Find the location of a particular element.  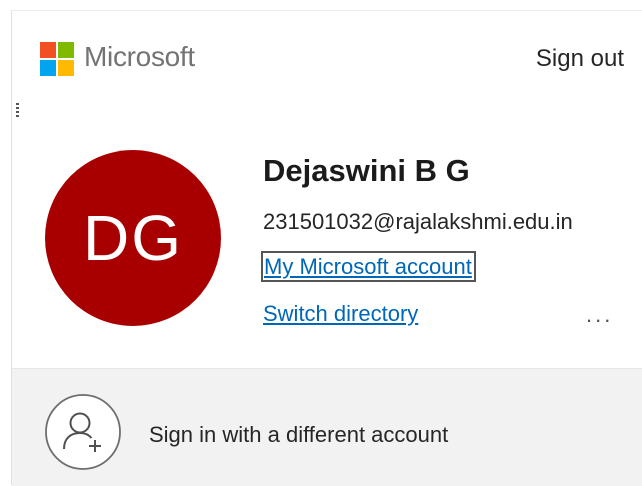

brand-name: Microsoft is located at coordinates (139, 56).